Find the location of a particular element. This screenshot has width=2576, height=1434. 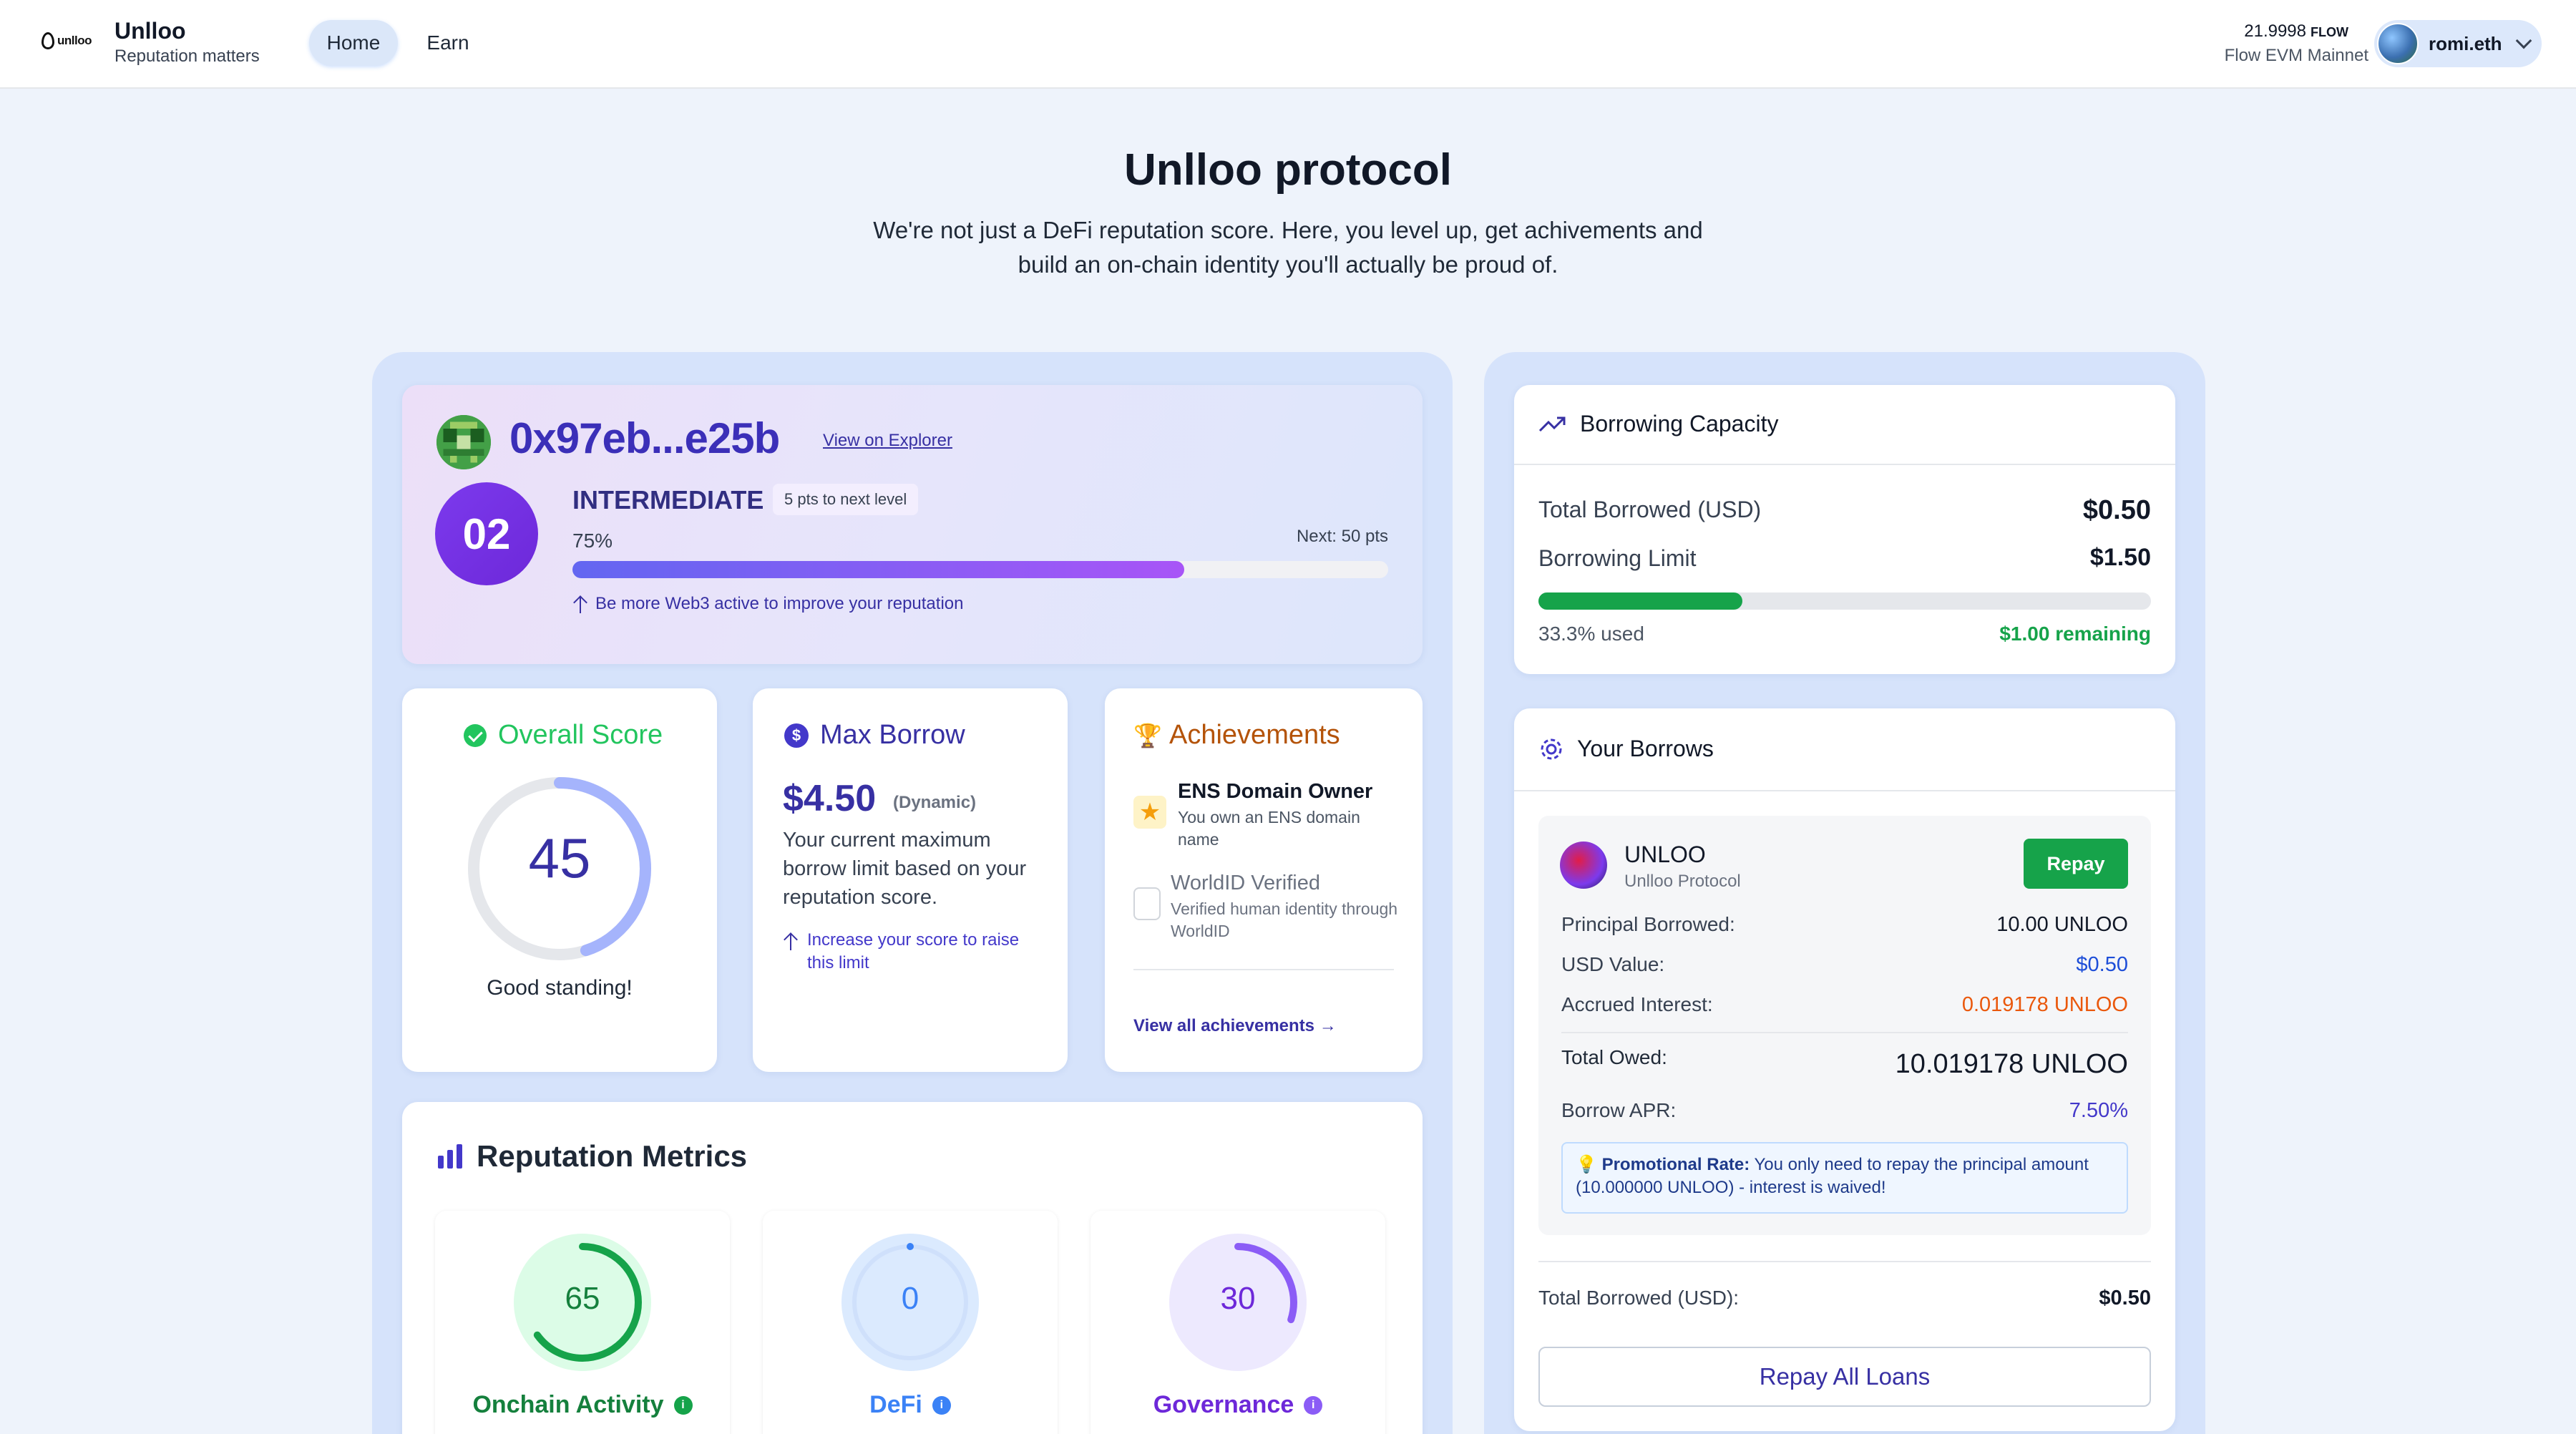

capacity-progress-fill is located at coordinates (1640, 601).